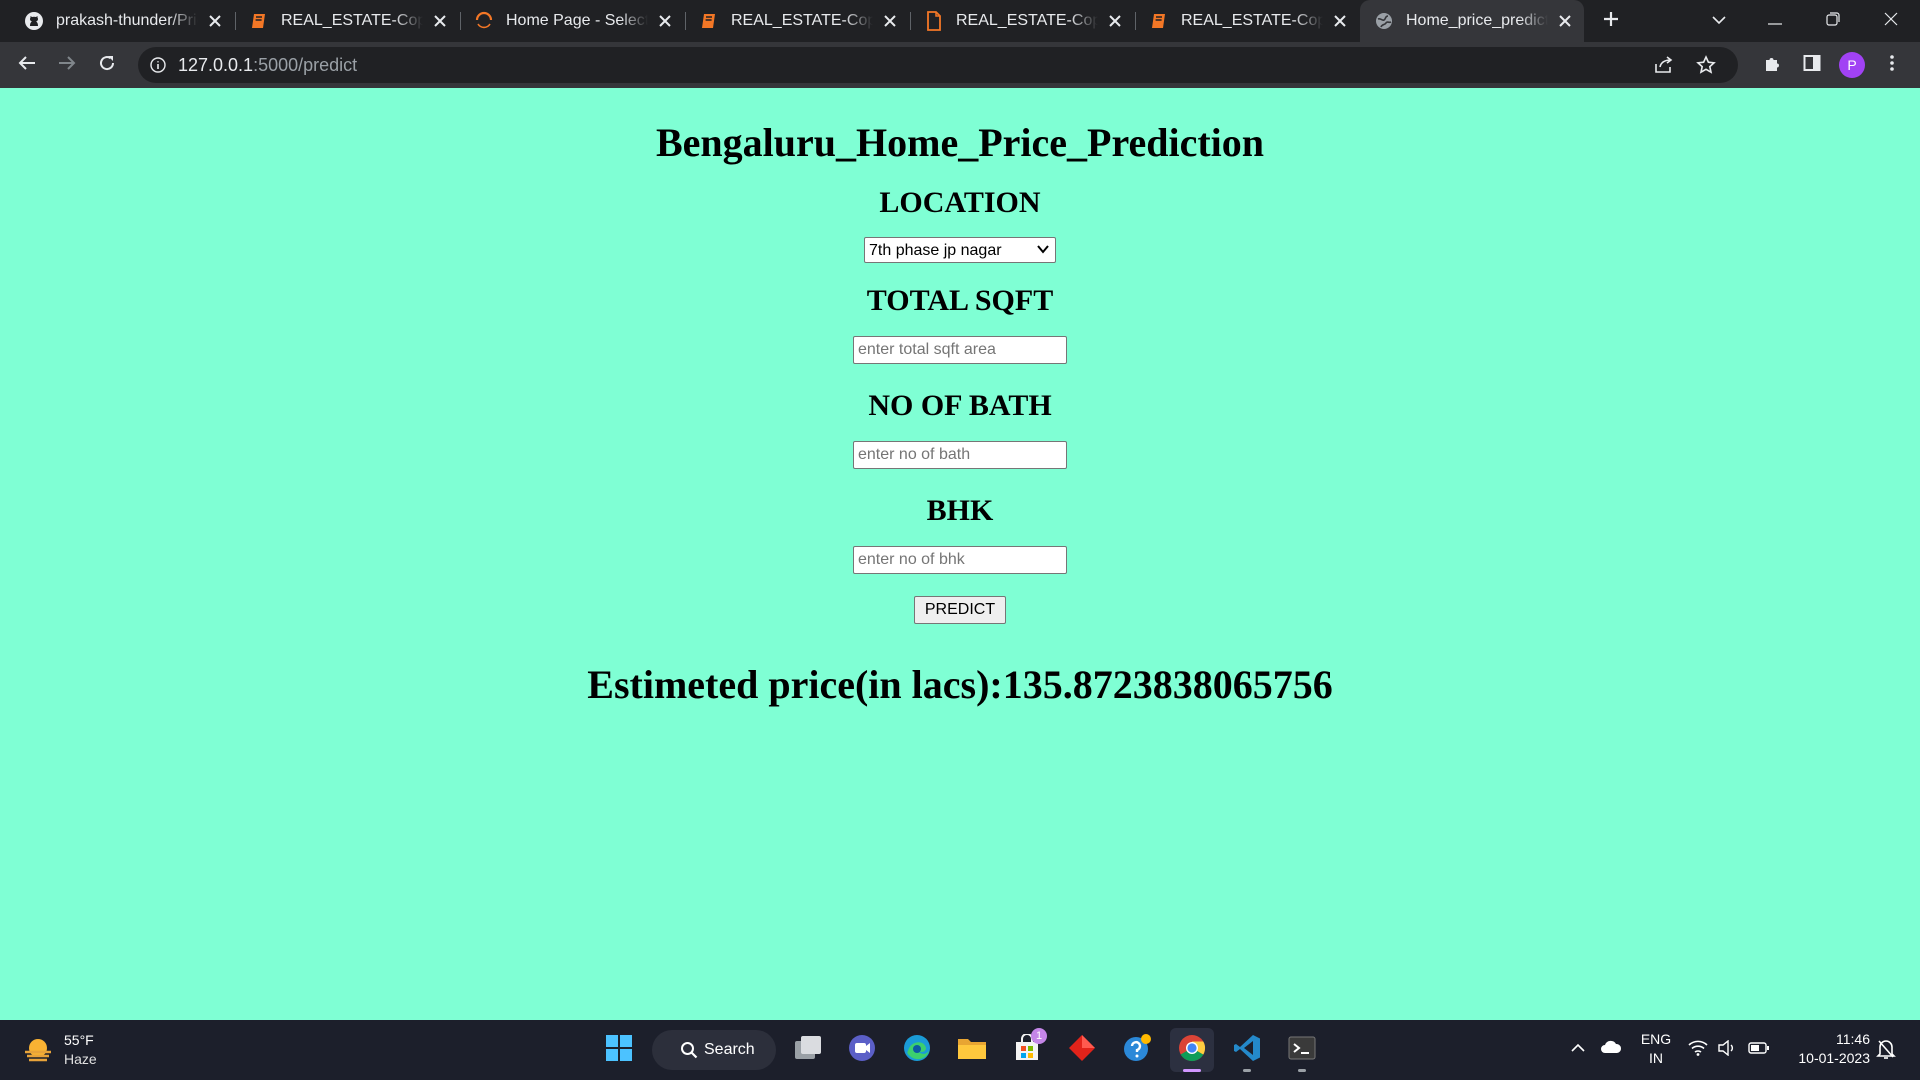 The width and height of the screenshot is (1920, 1080). I want to click on plus-icon, so click(1611, 21).